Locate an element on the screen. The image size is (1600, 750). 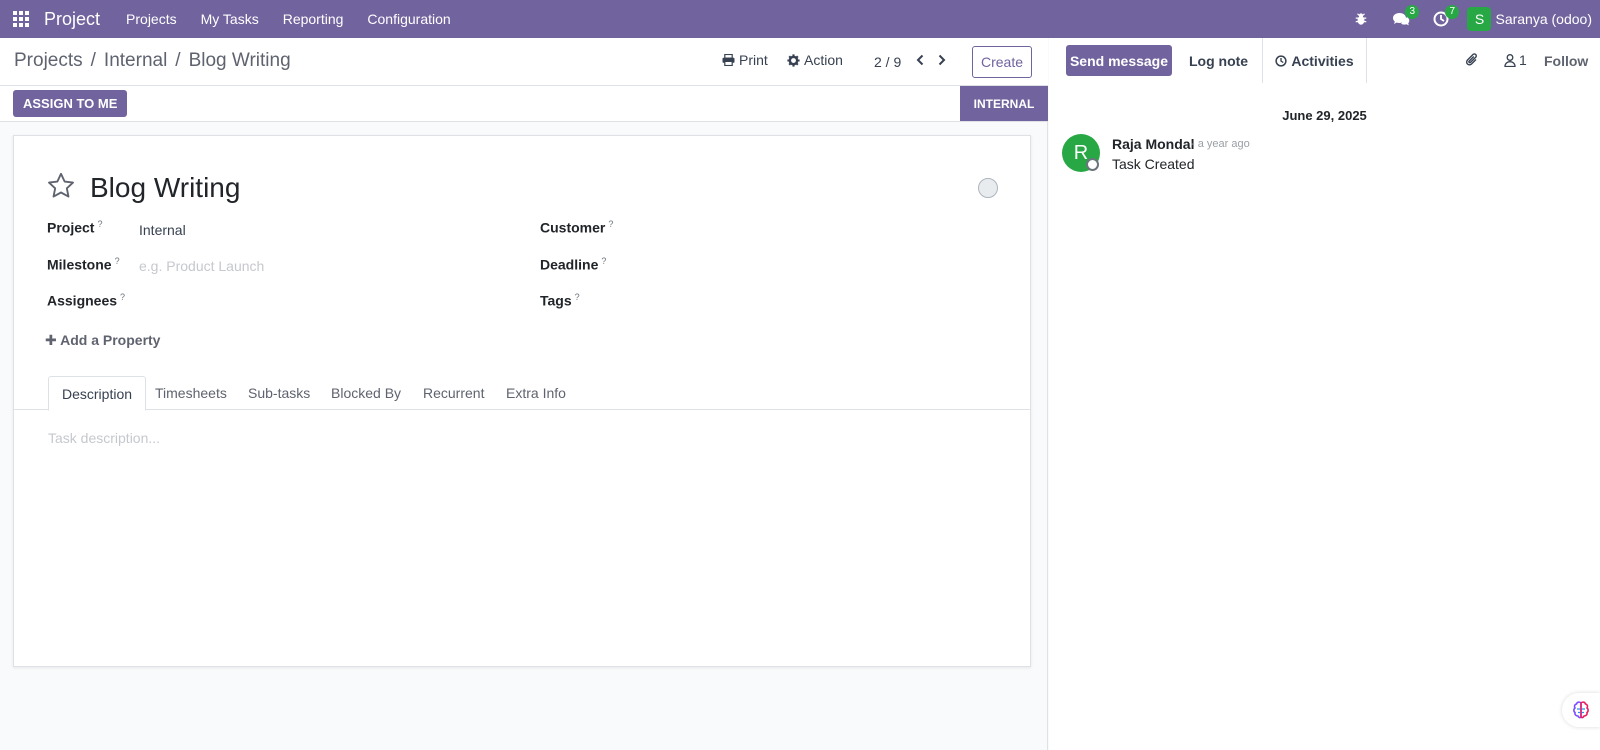
menu-my-tasks: My Tasks is located at coordinates (230, 19).